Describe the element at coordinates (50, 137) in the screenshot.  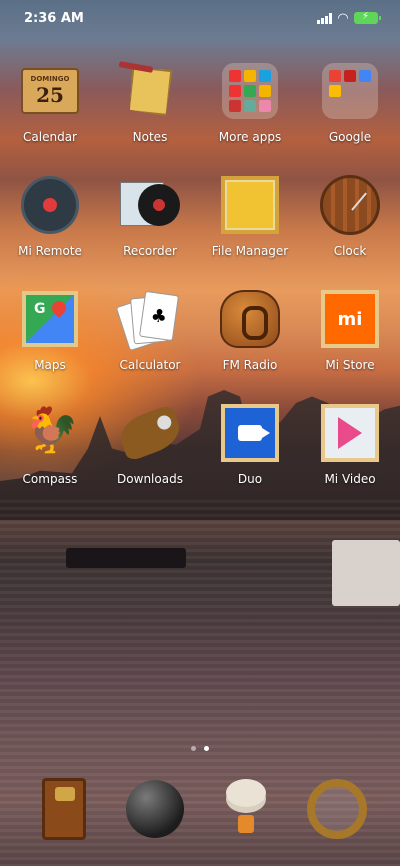
I see `app-label: Calendar` at that location.